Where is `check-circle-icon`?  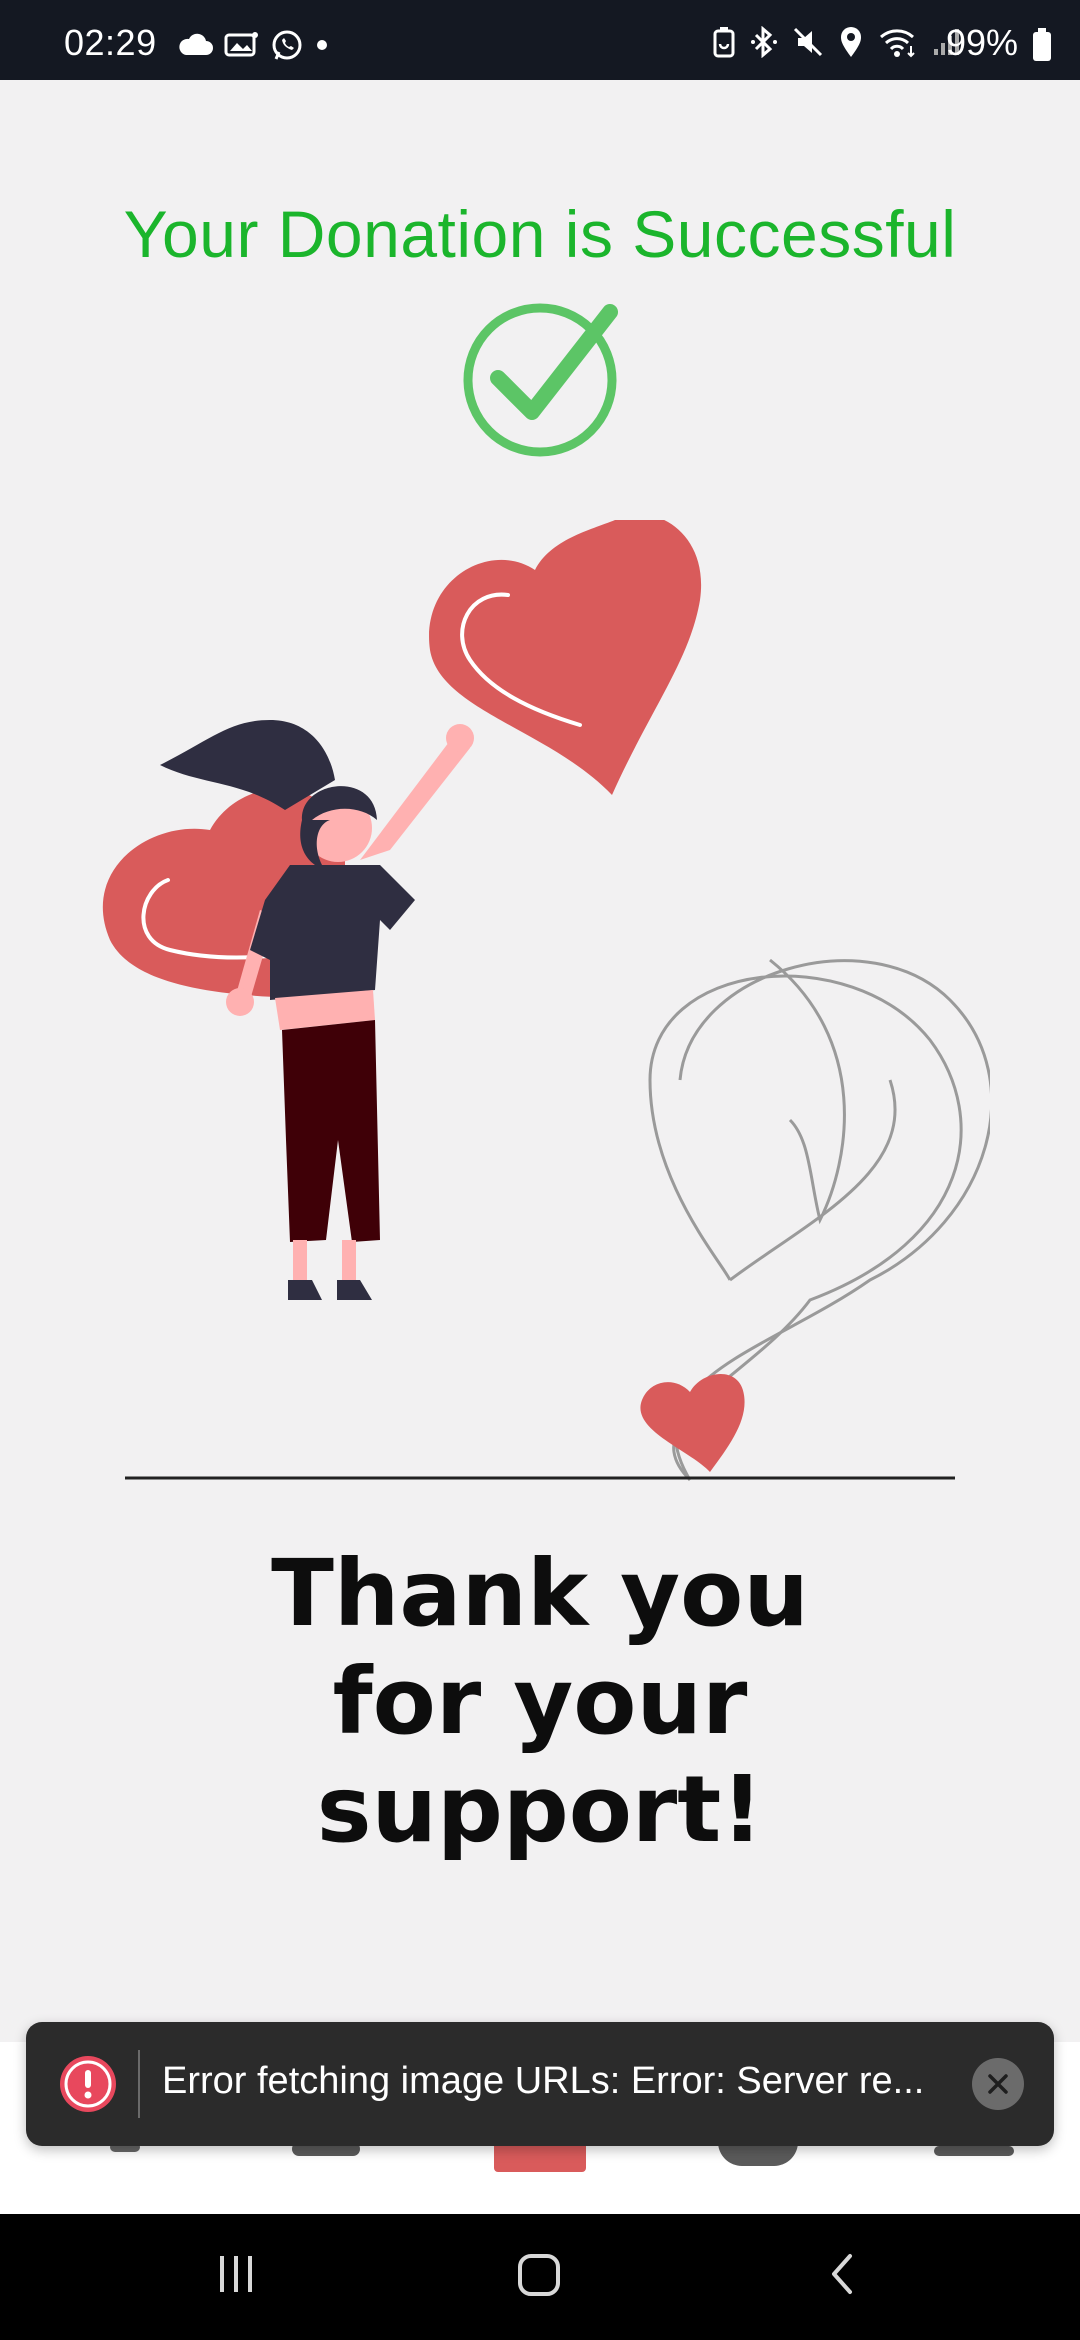 check-circle-icon is located at coordinates (540, 380).